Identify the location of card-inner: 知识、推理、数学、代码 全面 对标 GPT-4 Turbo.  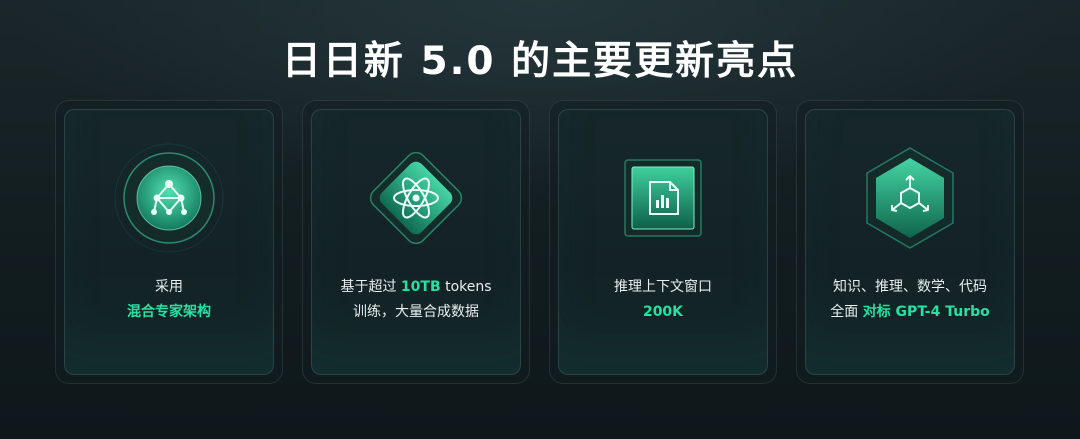
(910, 242).